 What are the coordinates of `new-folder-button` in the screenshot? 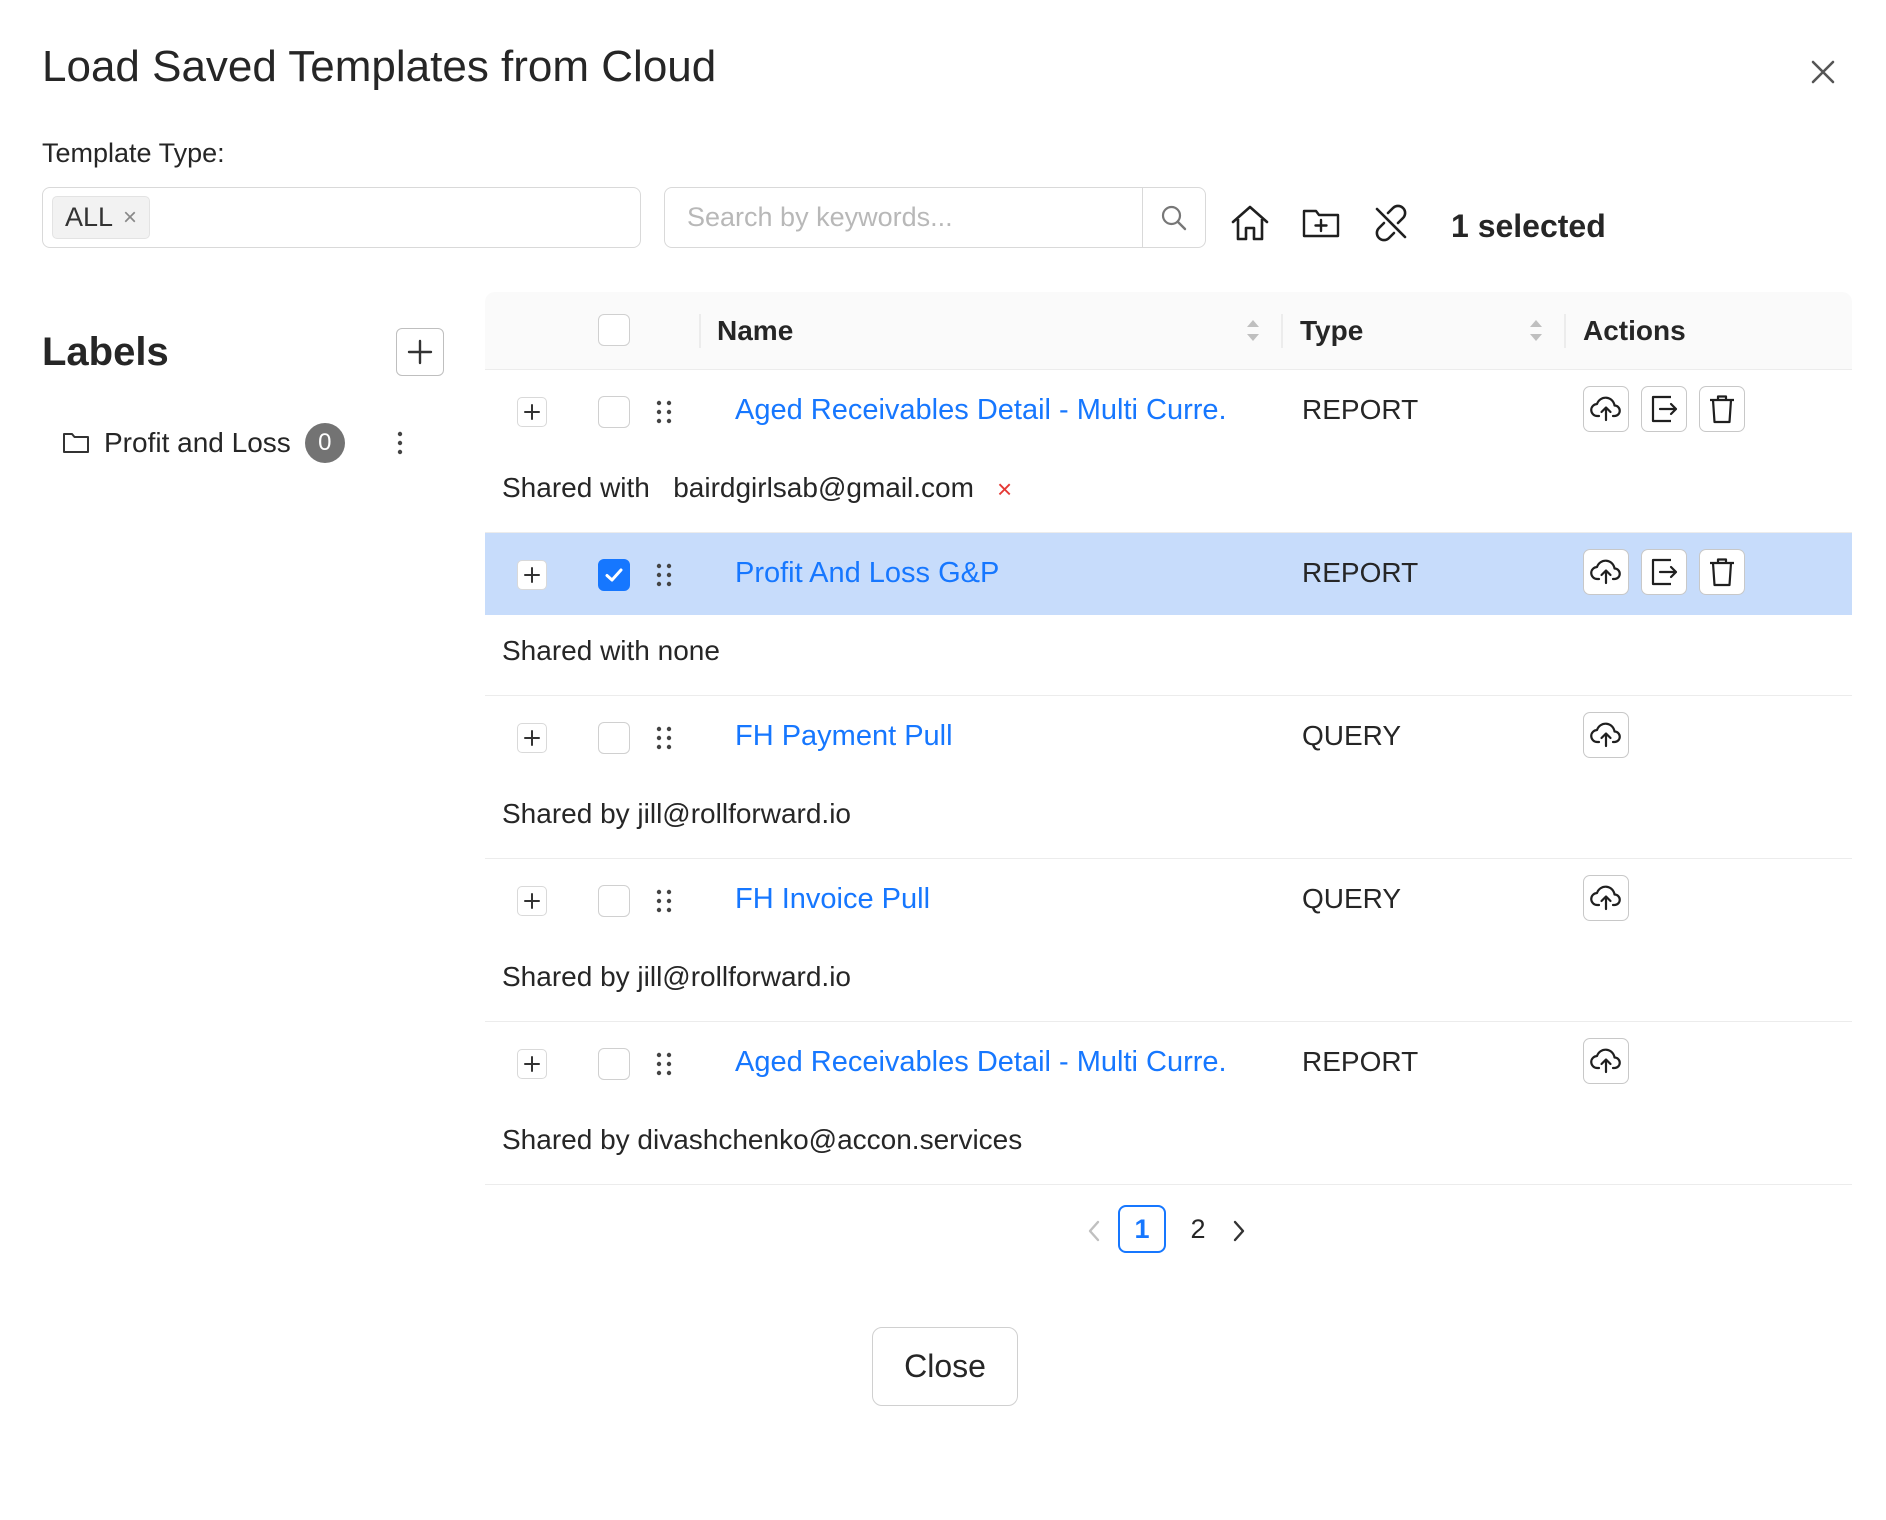 It's located at (1321, 223).